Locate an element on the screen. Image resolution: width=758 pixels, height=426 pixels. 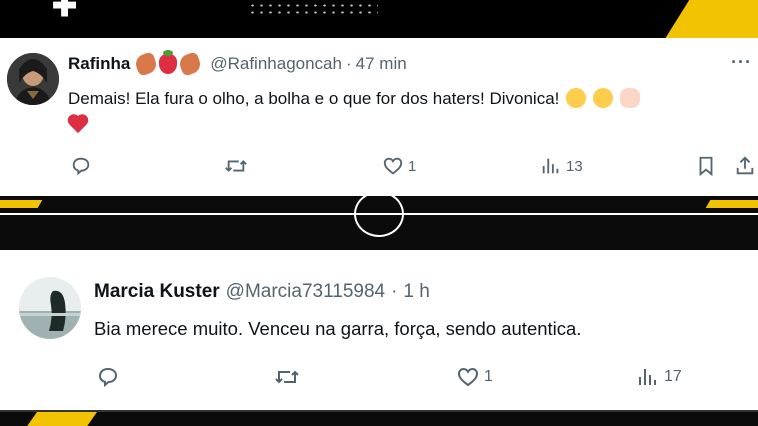
more-options-button: ··· is located at coordinates (741, 62).